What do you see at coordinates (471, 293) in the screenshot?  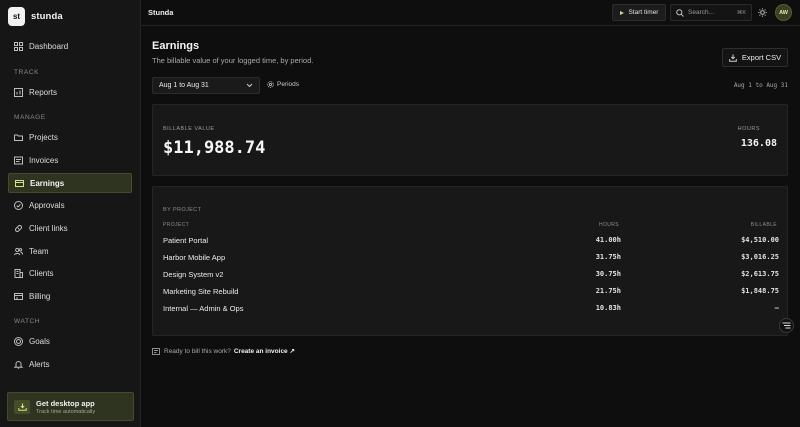 I see `table-row: Marketing Site Rebuild 21.75h $1,848.75` at bounding box center [471, 293].